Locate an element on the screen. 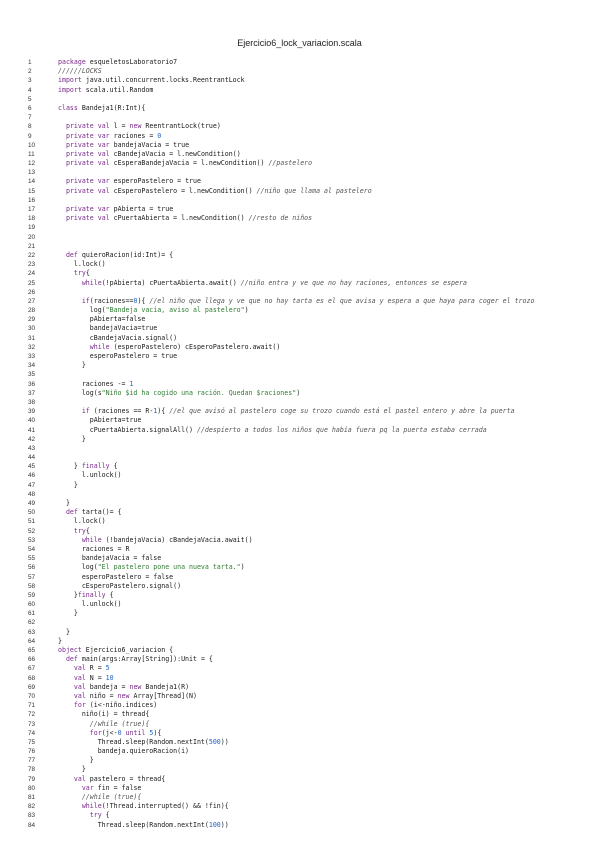 This screenshot has height=848, width=599. line-number: 51 is located at coordinates (32, 522).